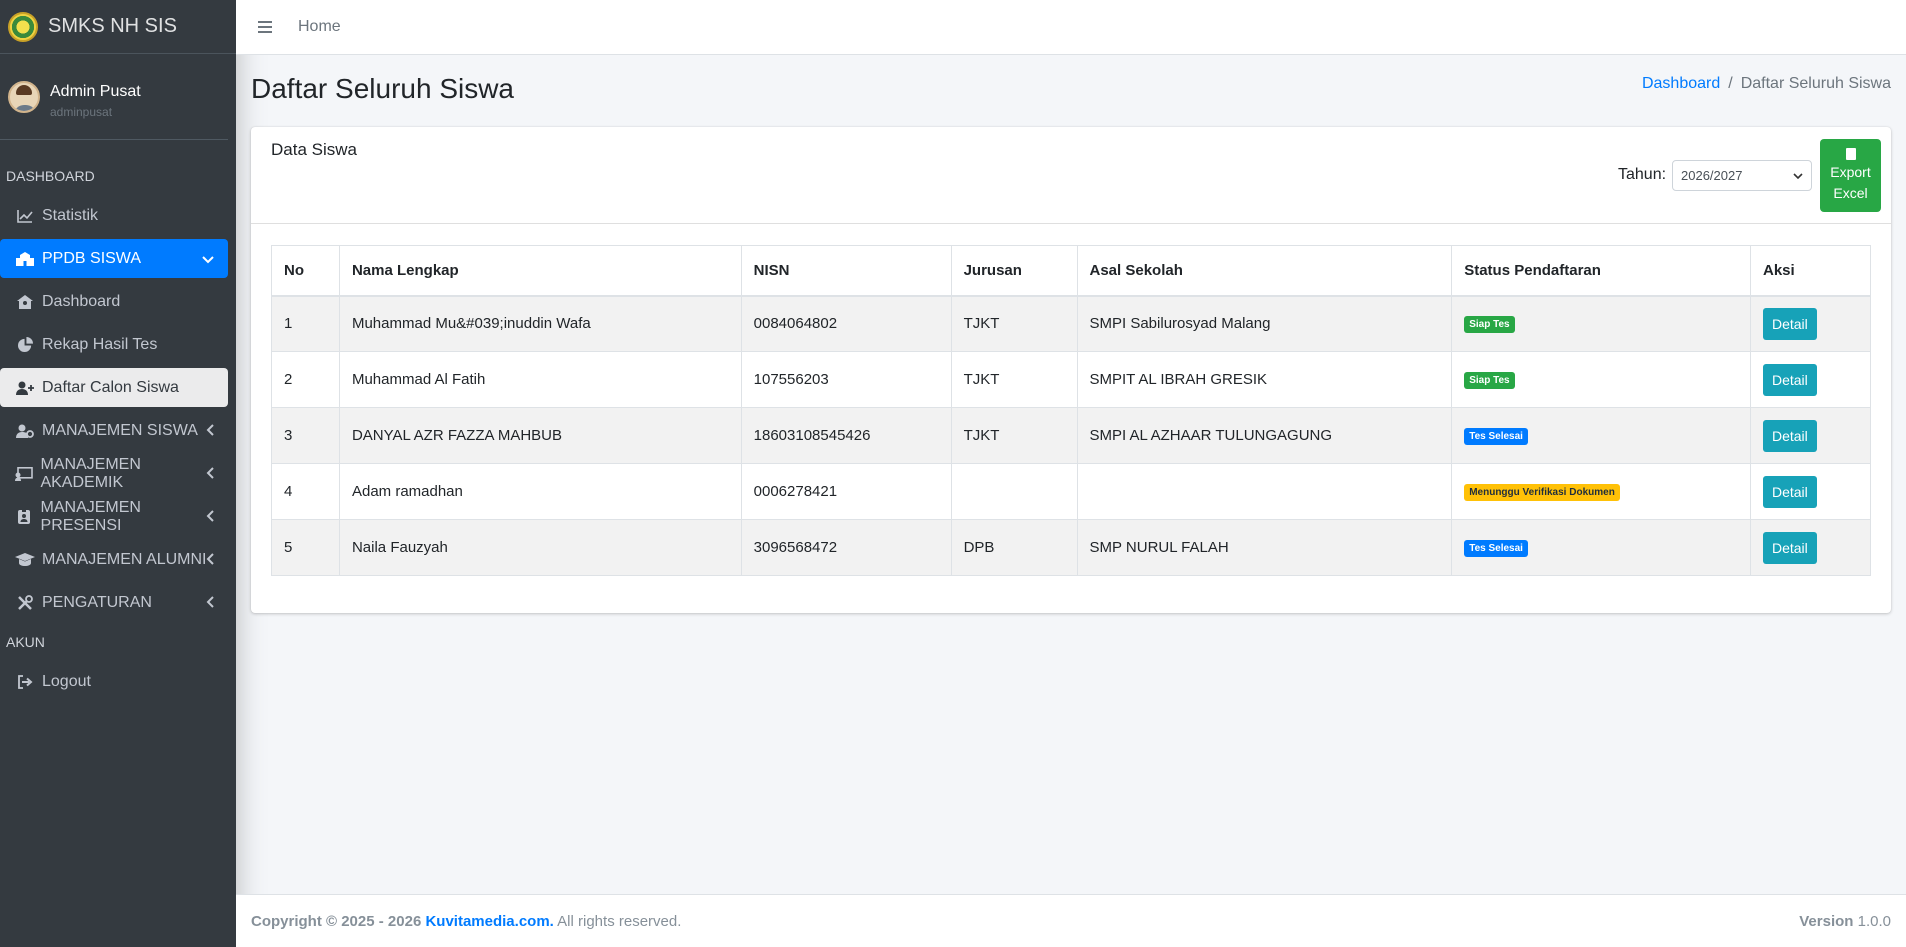 The height and width of the screenshot is (947, 1906). I want to click on top-navbar: Home, so click(1071, 27).